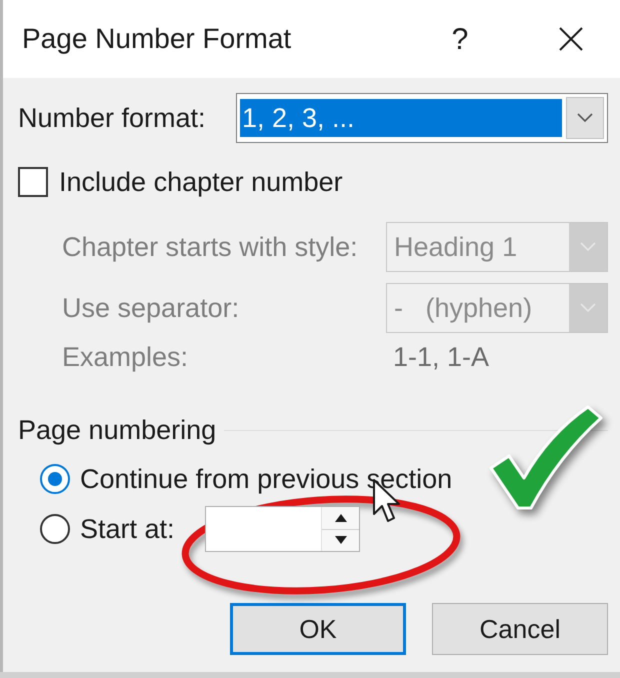  I want to click on dropdown-button, so click(585, 118).